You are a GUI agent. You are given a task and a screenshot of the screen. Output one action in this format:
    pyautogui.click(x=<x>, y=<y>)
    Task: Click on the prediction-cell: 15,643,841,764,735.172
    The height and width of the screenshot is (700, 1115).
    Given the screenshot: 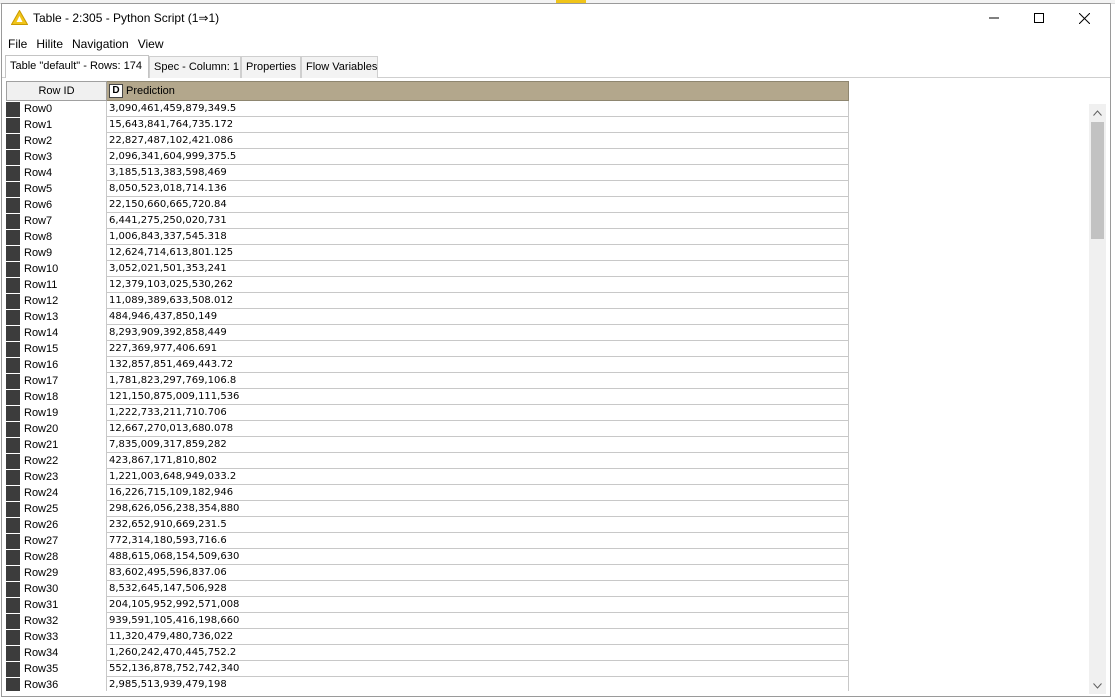 What is the action you would take?
    pyautogui.click(x=478, y=125)
    